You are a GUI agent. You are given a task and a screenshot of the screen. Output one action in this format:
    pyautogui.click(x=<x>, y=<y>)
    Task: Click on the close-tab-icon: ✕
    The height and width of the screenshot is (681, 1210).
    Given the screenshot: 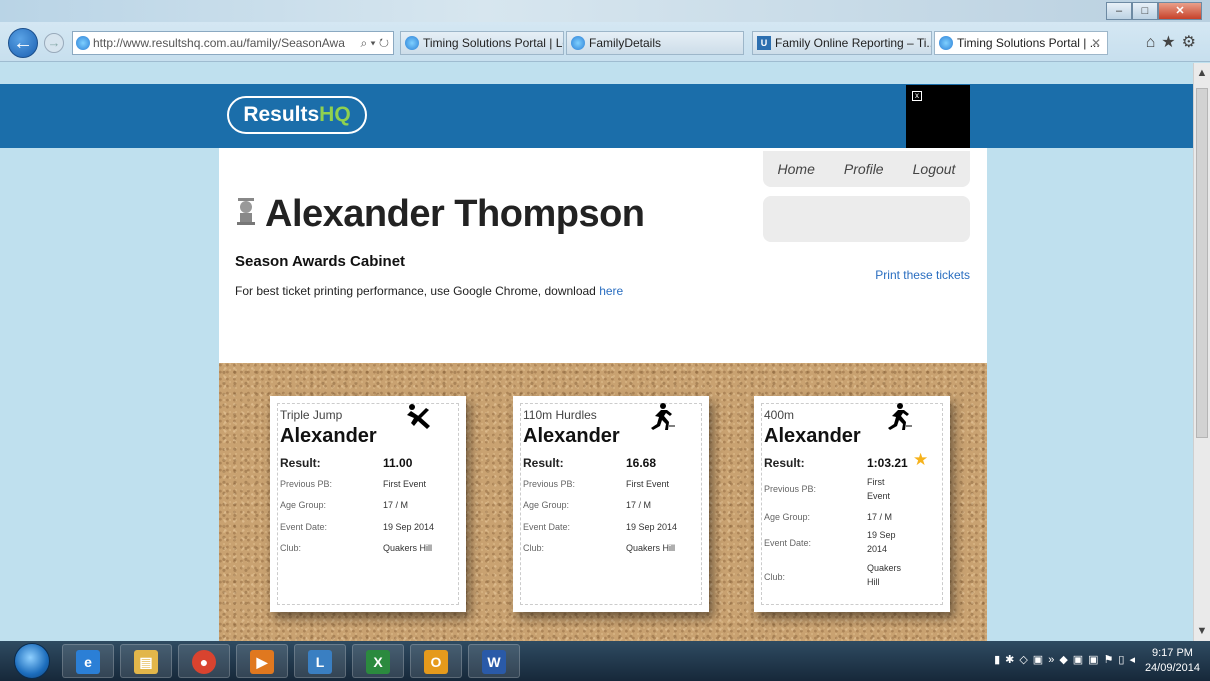 What is the action you would take?
    pyautogui.click(x=1096, y=43)
    